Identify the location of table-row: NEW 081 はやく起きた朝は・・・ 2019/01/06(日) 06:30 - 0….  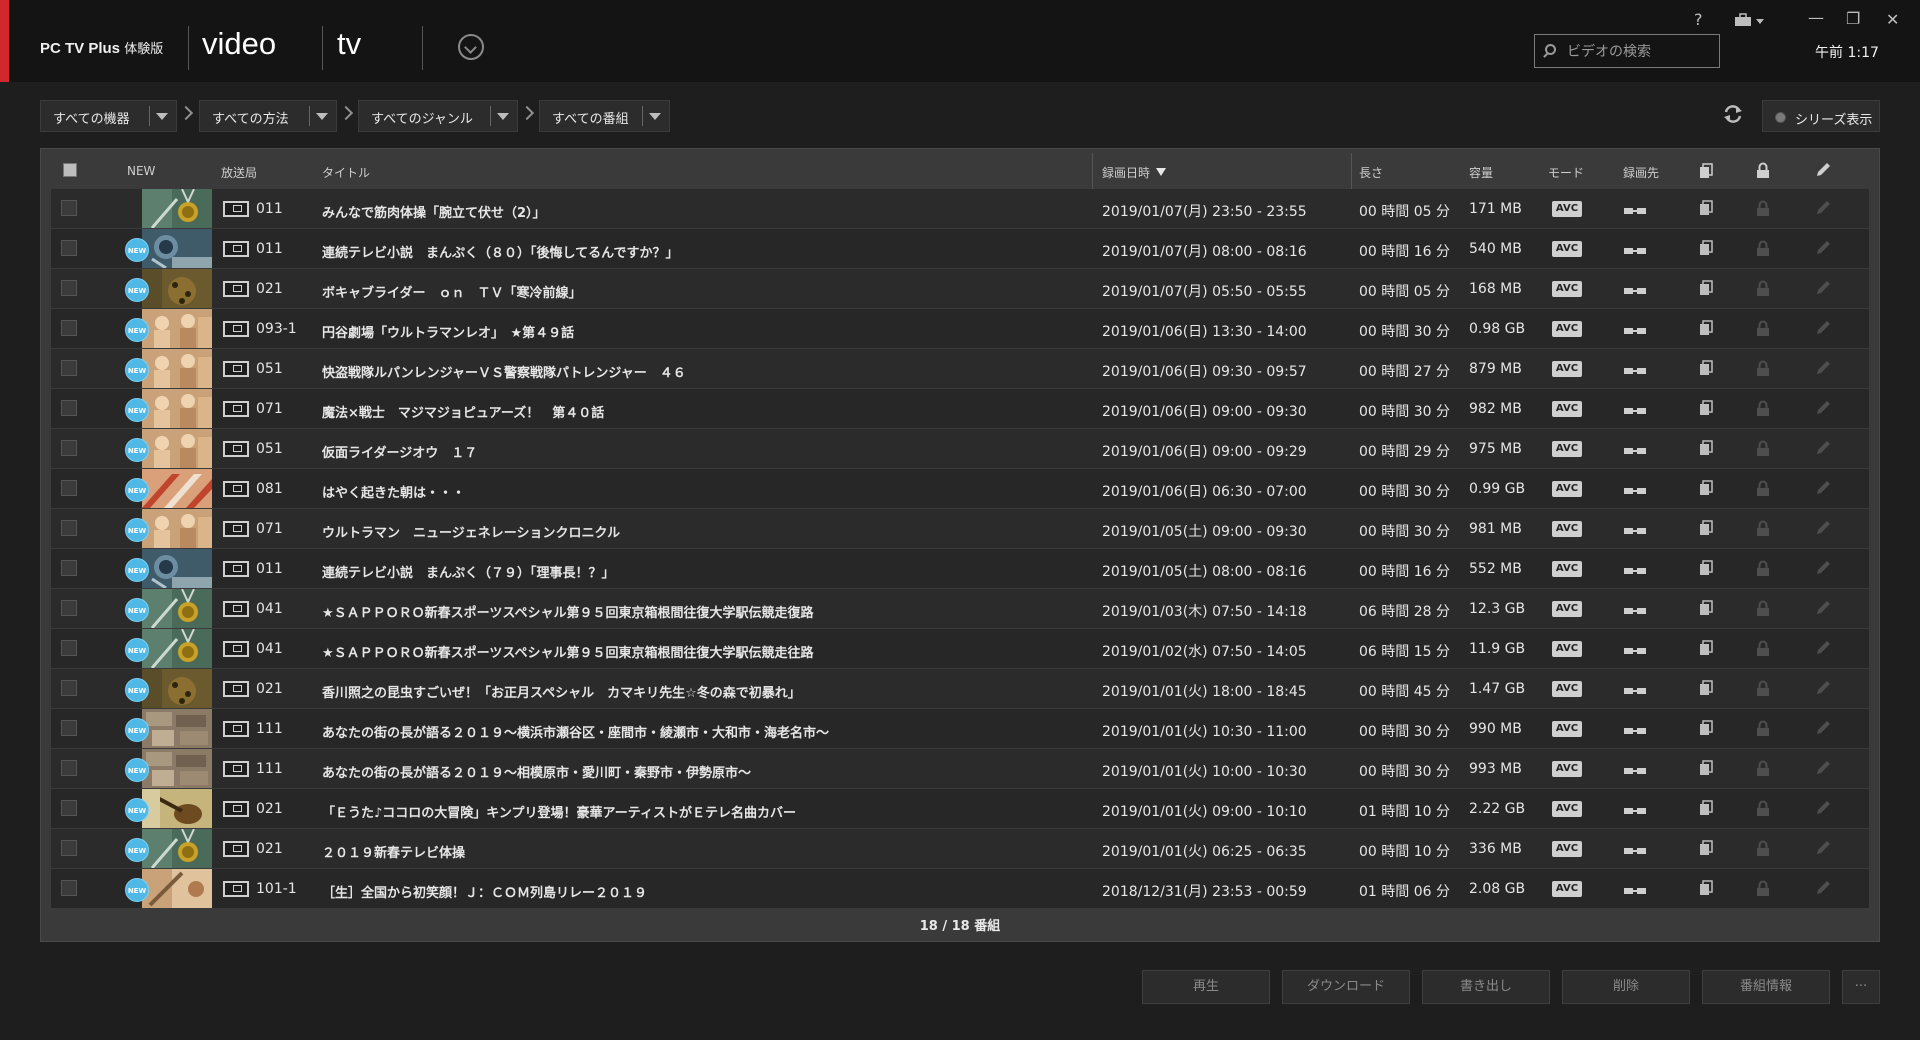
(960, 489).